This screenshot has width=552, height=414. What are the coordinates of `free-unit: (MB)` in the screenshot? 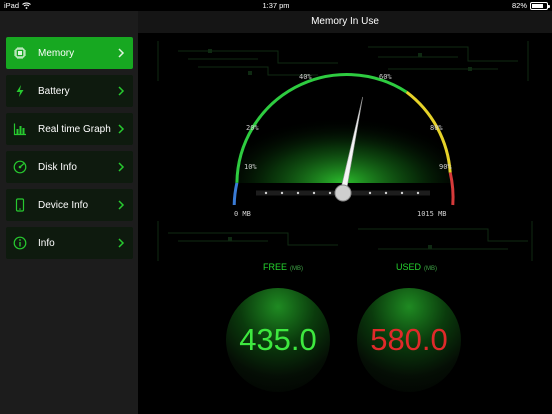 It's located at (297, 269).